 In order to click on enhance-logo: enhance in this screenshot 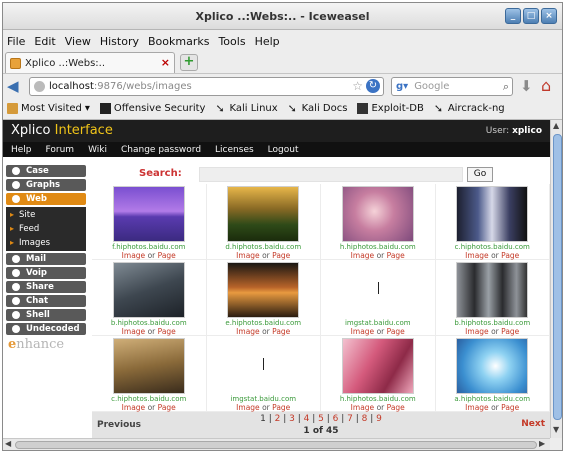, I will do `click(36, 344)`.